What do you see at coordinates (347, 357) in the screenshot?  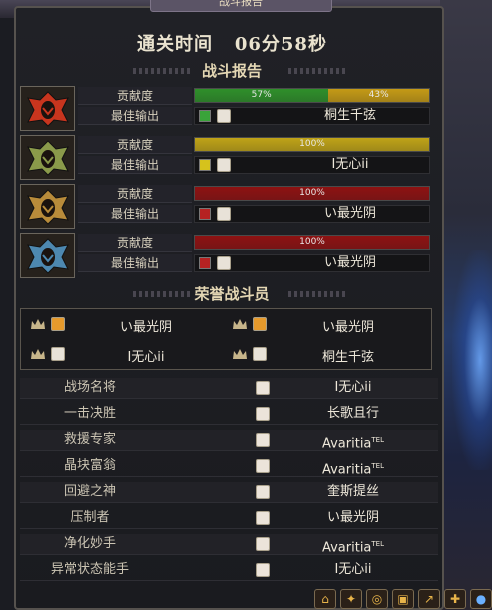 I see `honor-member-name: 桐生千弦` at bounding box center [347, 357].